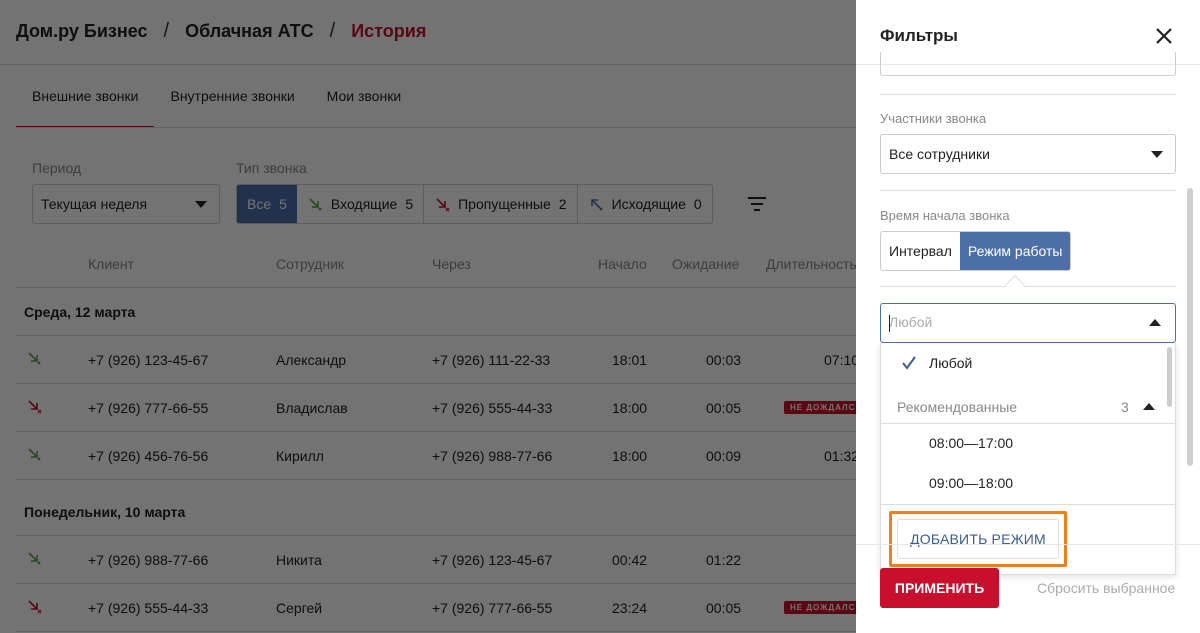  What do you see at coordinates (1028, 64) in the screenshot?
I see `scrolled-field` at bounding box center [1028, 64].